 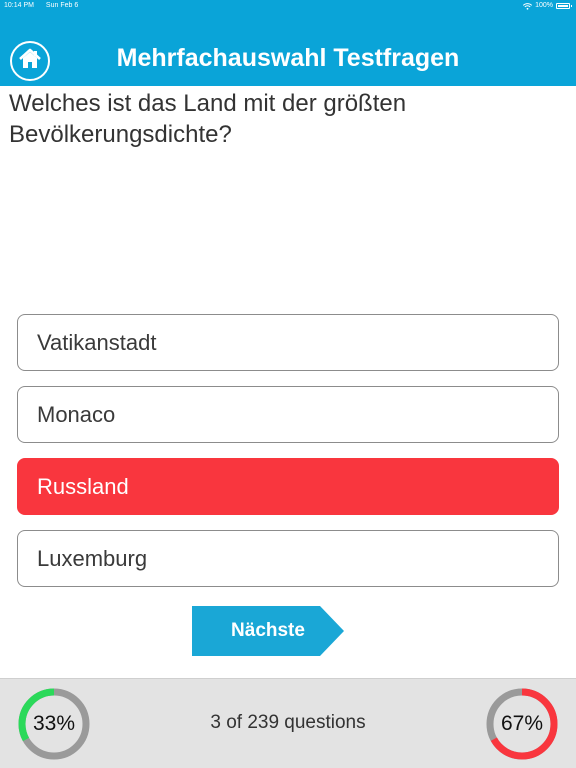 I want to click on answer-option-1: Vatikanstadt, so click(x=288, y=342).